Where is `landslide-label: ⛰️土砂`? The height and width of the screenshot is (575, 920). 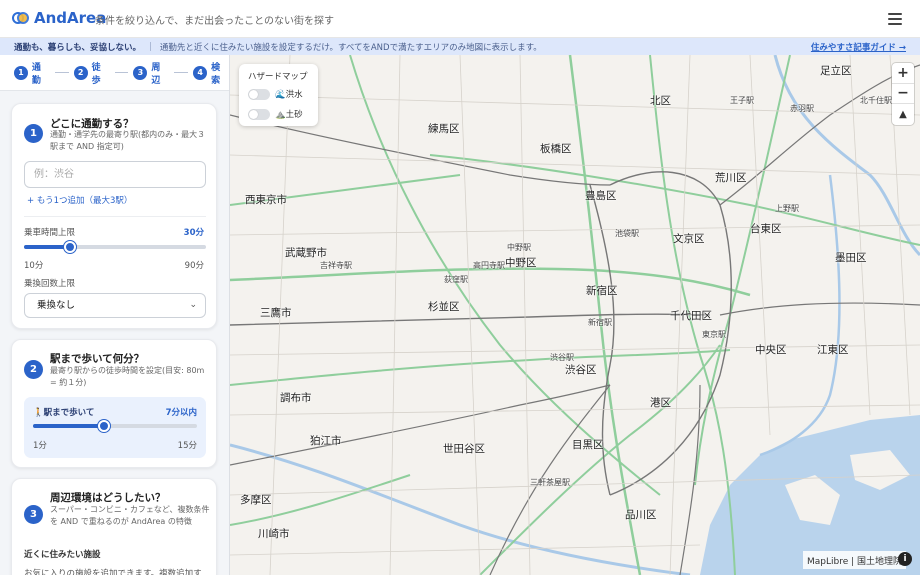
landslide-label: ⛰️土砂 is located at coordinates (289, 115).